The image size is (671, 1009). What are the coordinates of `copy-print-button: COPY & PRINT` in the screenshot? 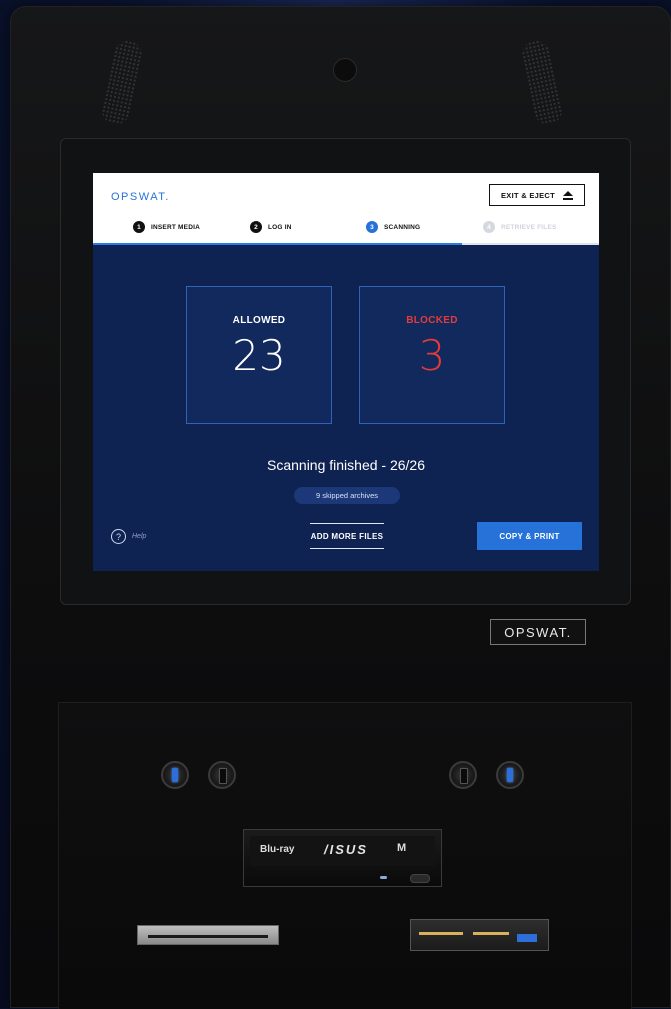 It's located at (529, 536).